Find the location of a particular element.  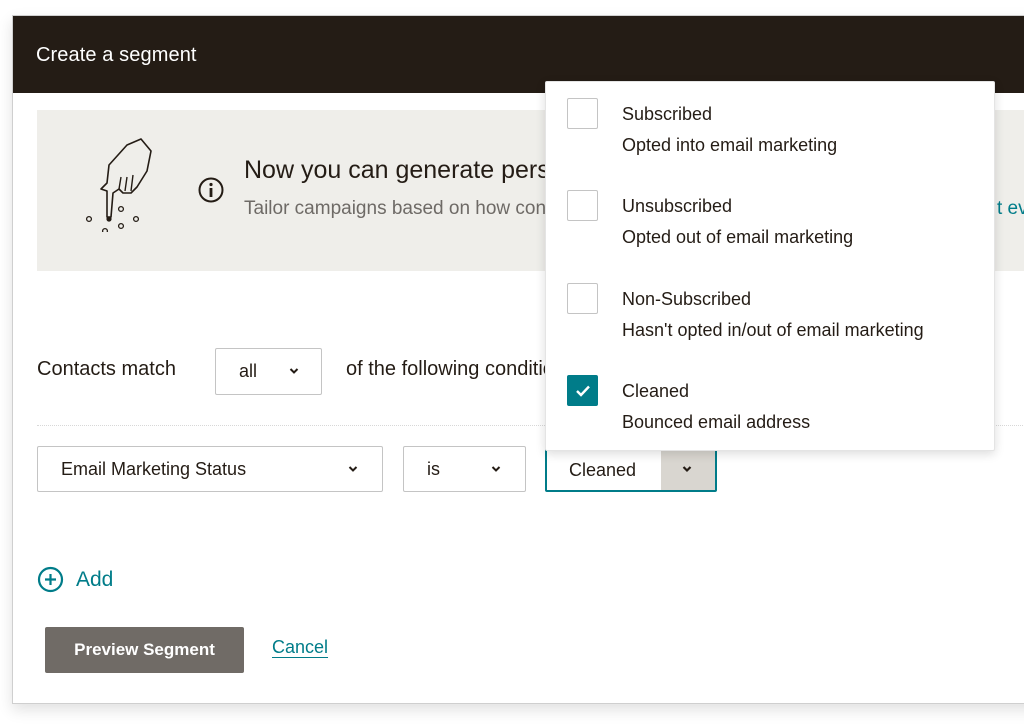

option-label: Unsubscribed is located at coordinates (677, 206).